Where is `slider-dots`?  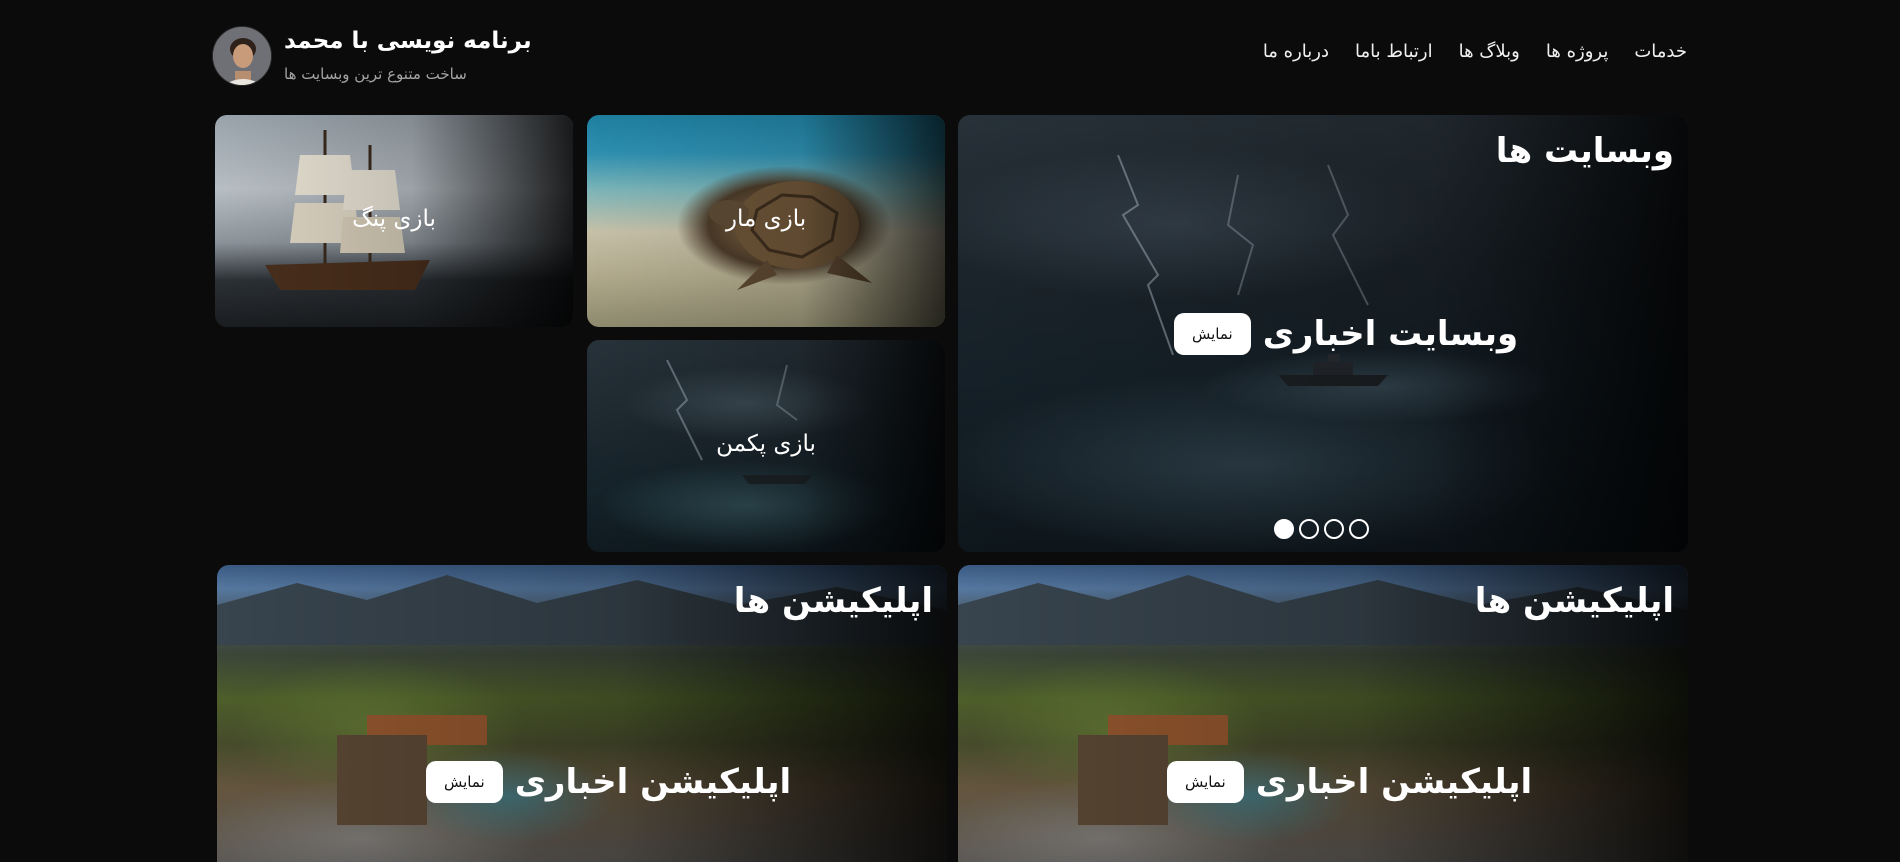
slider-dots is located at coordinates (1321, 529).